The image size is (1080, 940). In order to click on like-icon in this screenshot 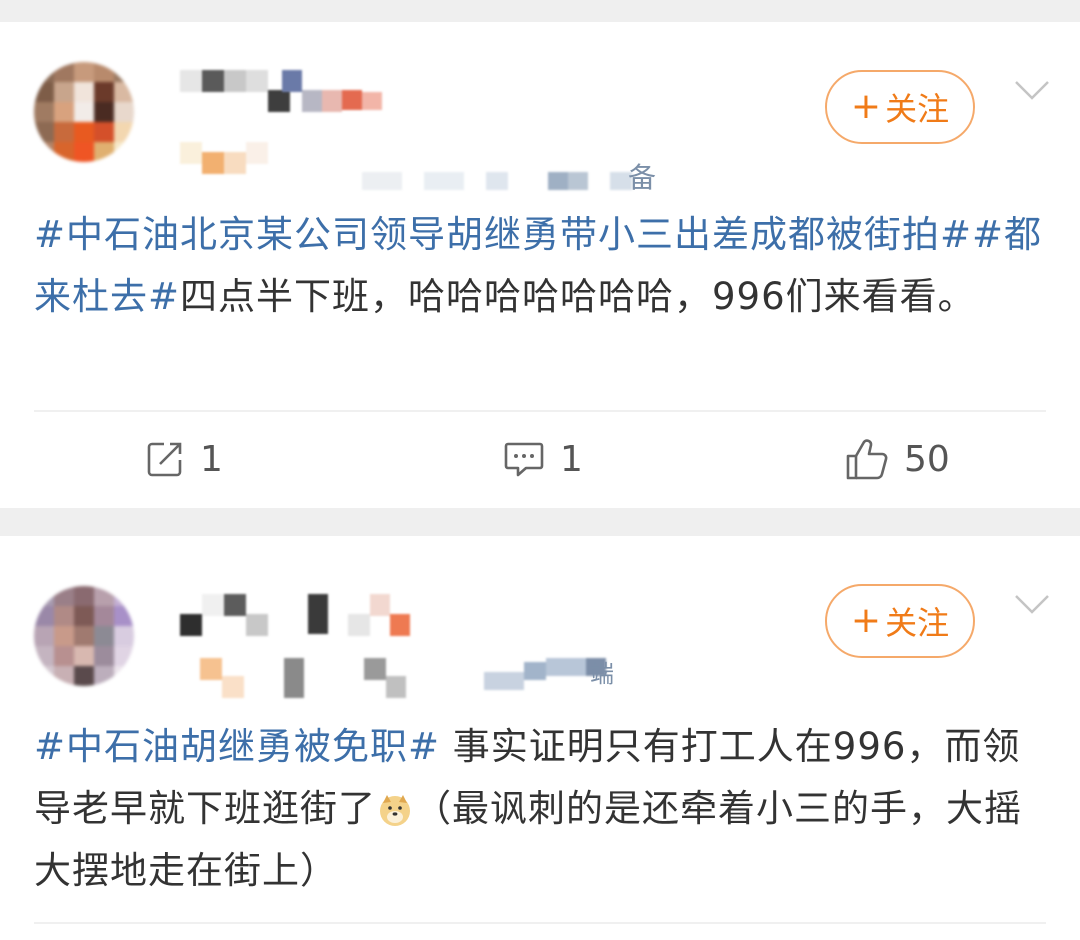, I will do `click(867, 459)`.